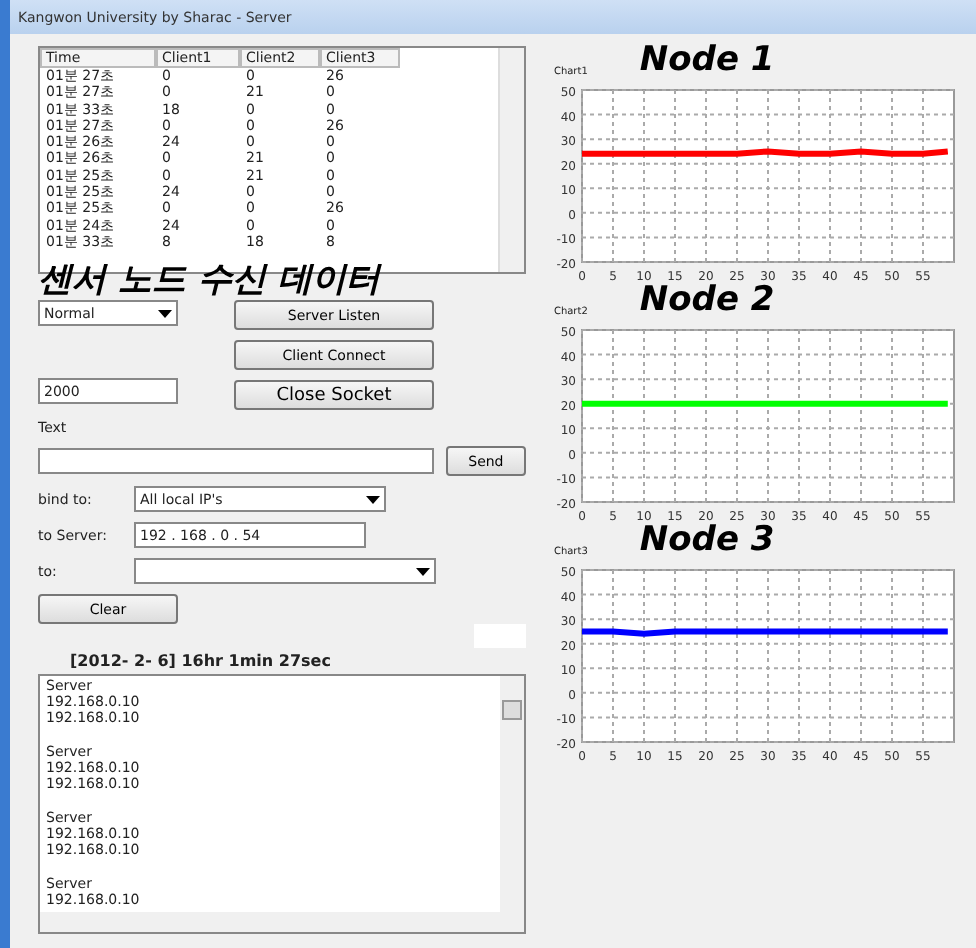 This screenshot has width=976, height=948. I want to click on close-socket-button: Close Socket, so click(334, 395).